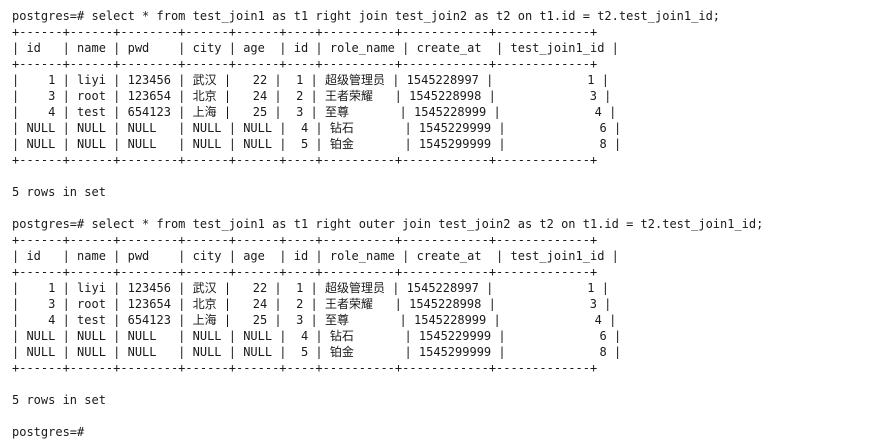  I want to click on result-count: 5 rows in set, so click(59, 192).